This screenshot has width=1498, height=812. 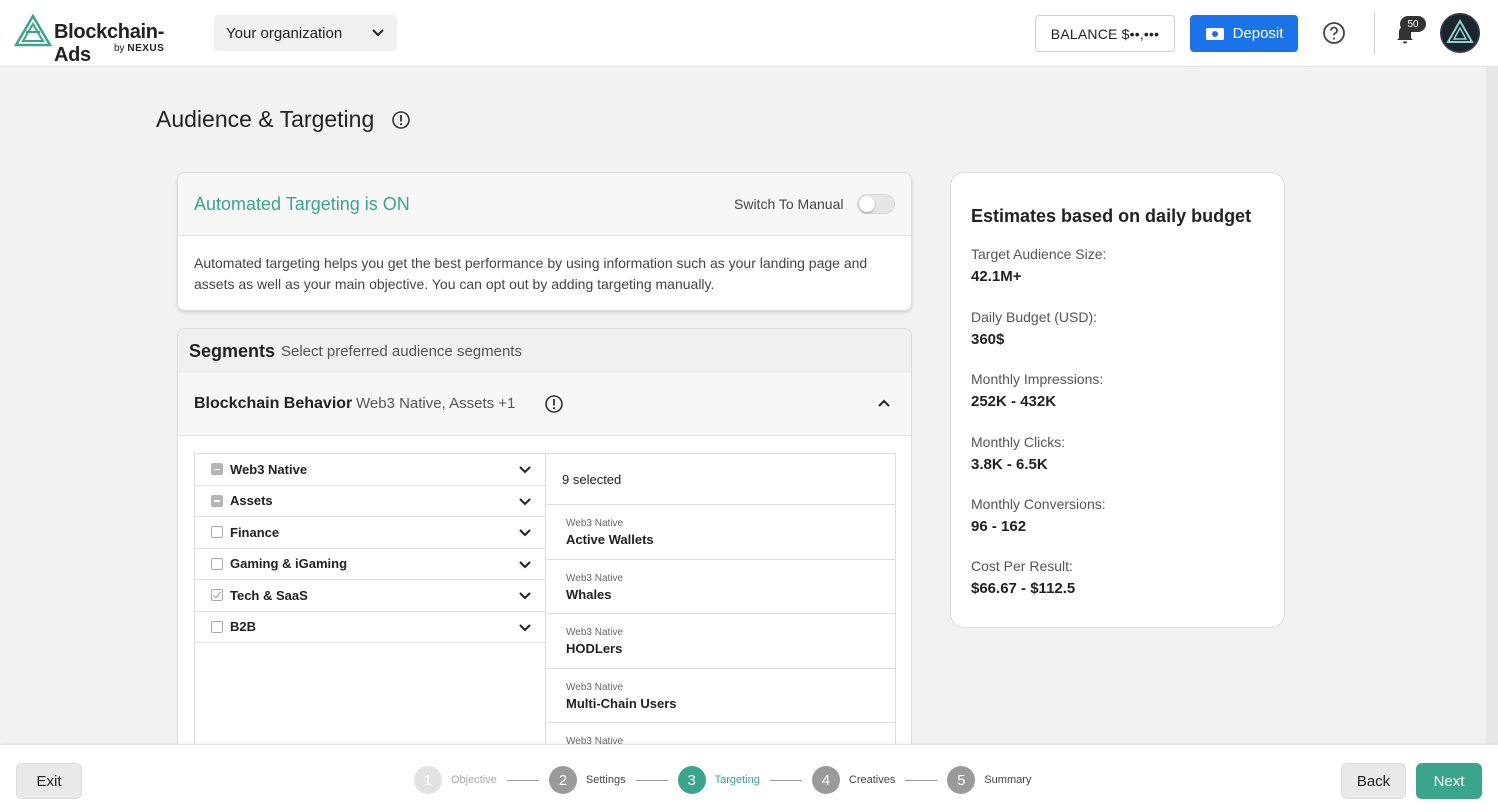 I want to click on page-scrollbar, so click(x=1492, y=405).